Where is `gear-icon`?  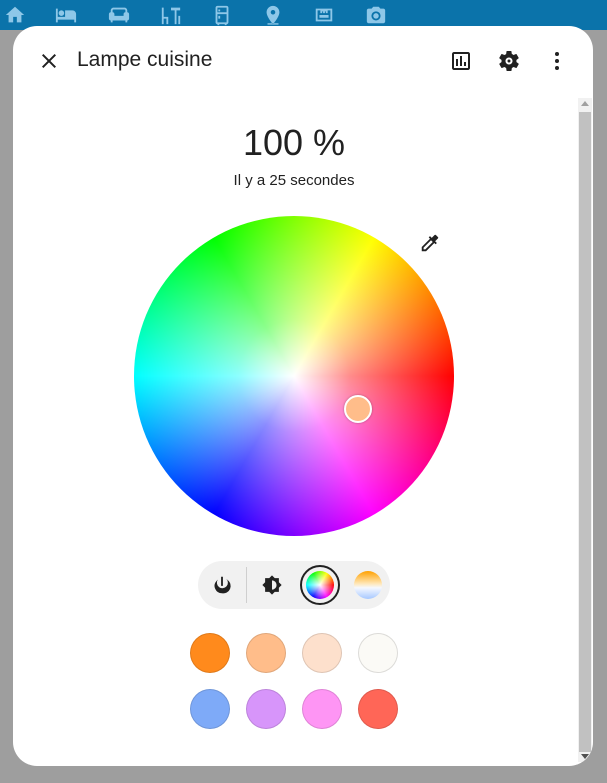
gear-icon is located at coordinates (509, 61).